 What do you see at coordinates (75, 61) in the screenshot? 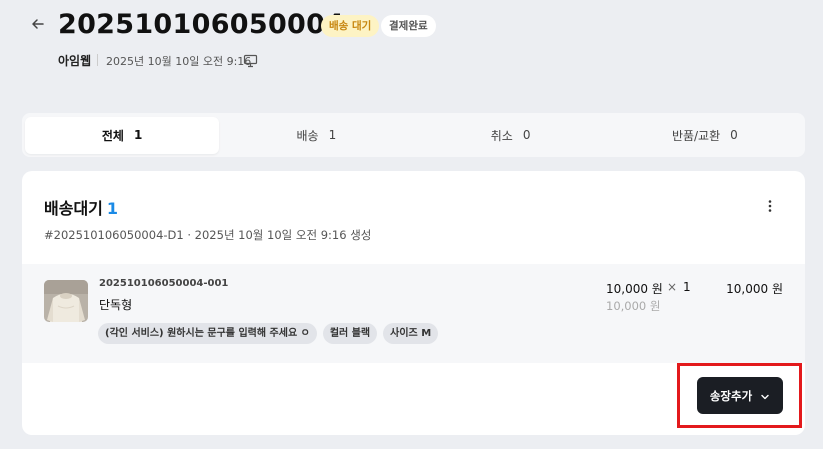
I see `seller-name: 아임웹` at bounding box center [75, 61].